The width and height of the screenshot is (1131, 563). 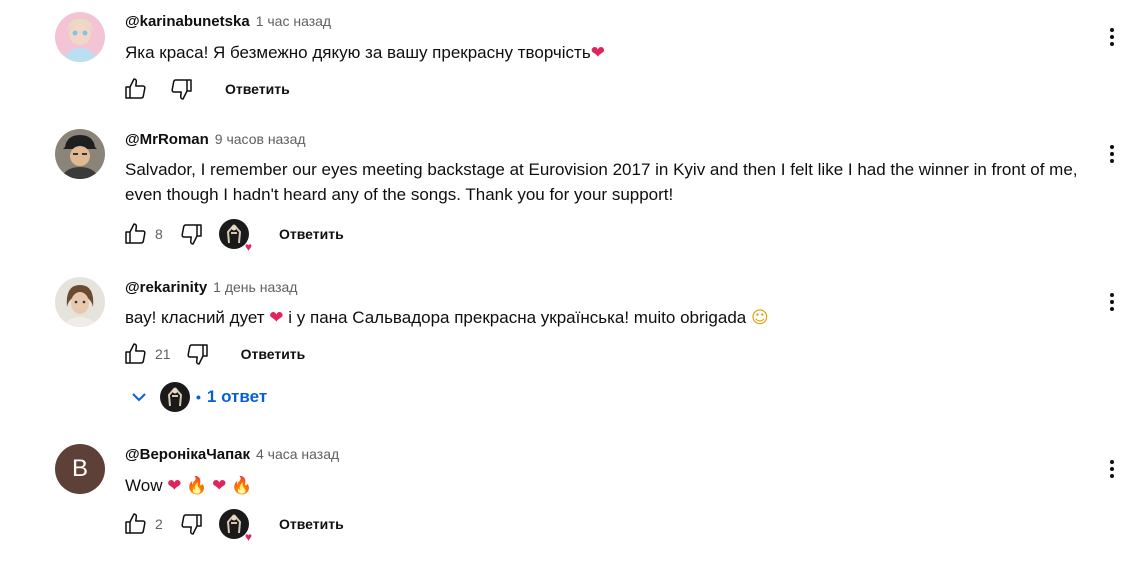 What do you see at coordinates (293, 21) in the screenshot?
I see `comment-timestamp: 1 час назад` at bounding box center [293, 21].